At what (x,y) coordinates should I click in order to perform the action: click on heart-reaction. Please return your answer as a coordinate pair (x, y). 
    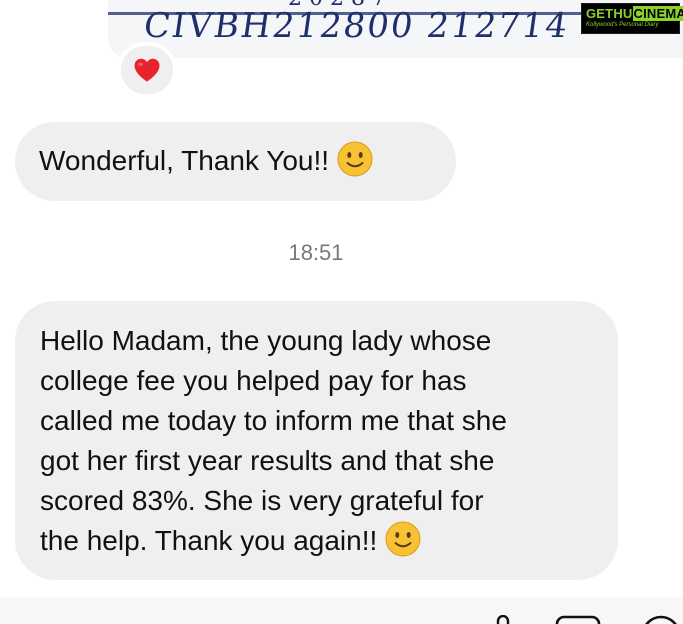
    Looking at the image, I should click on (147, 70).